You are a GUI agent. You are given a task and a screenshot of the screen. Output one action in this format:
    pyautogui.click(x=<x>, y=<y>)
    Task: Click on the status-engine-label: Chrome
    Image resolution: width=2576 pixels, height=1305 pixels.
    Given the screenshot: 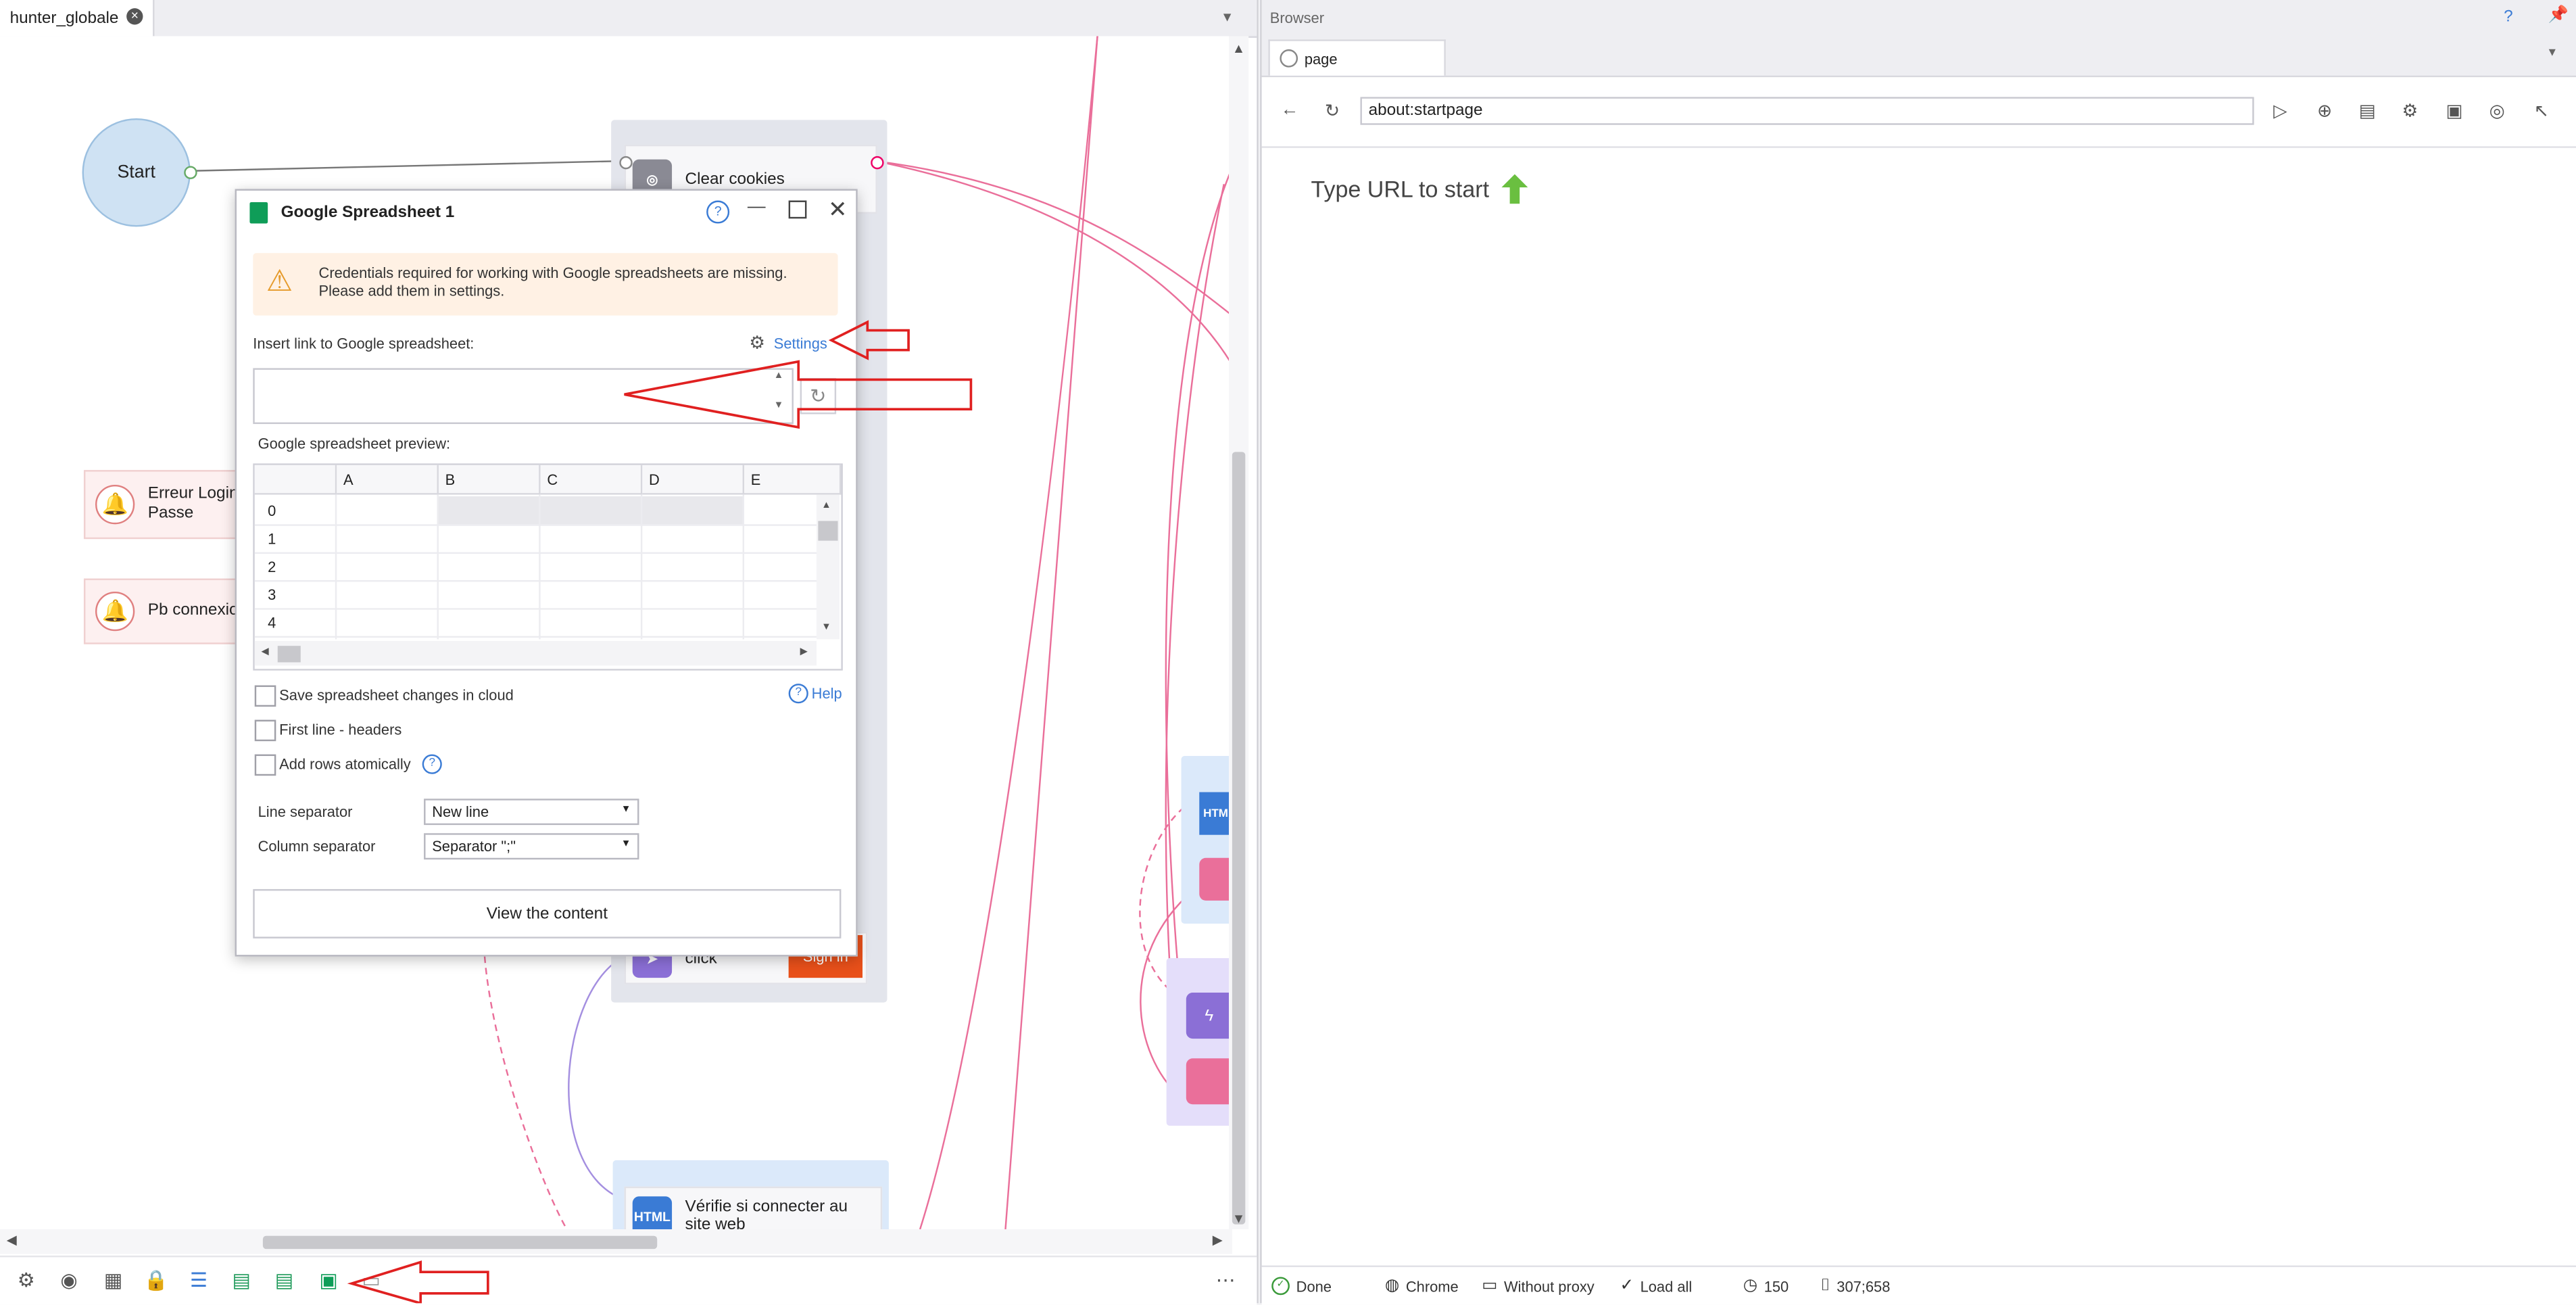 What is the action you would take?
    pyautogui.click(x=1432, y=1286)
    